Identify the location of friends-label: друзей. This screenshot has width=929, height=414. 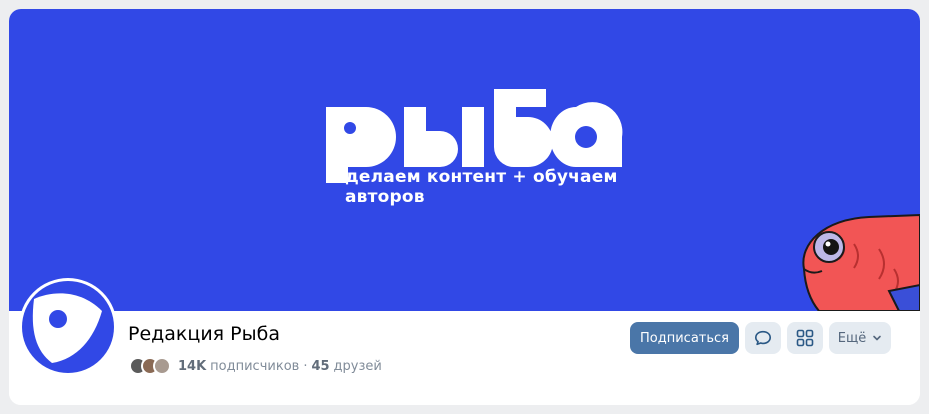
(358, 366).